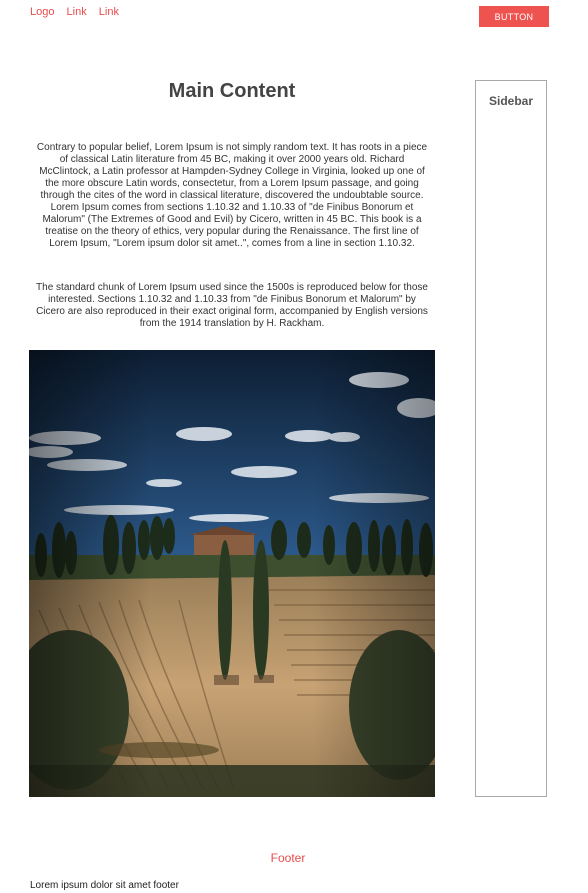  I want to click on header-button: BUTTON, so click(514, 16).